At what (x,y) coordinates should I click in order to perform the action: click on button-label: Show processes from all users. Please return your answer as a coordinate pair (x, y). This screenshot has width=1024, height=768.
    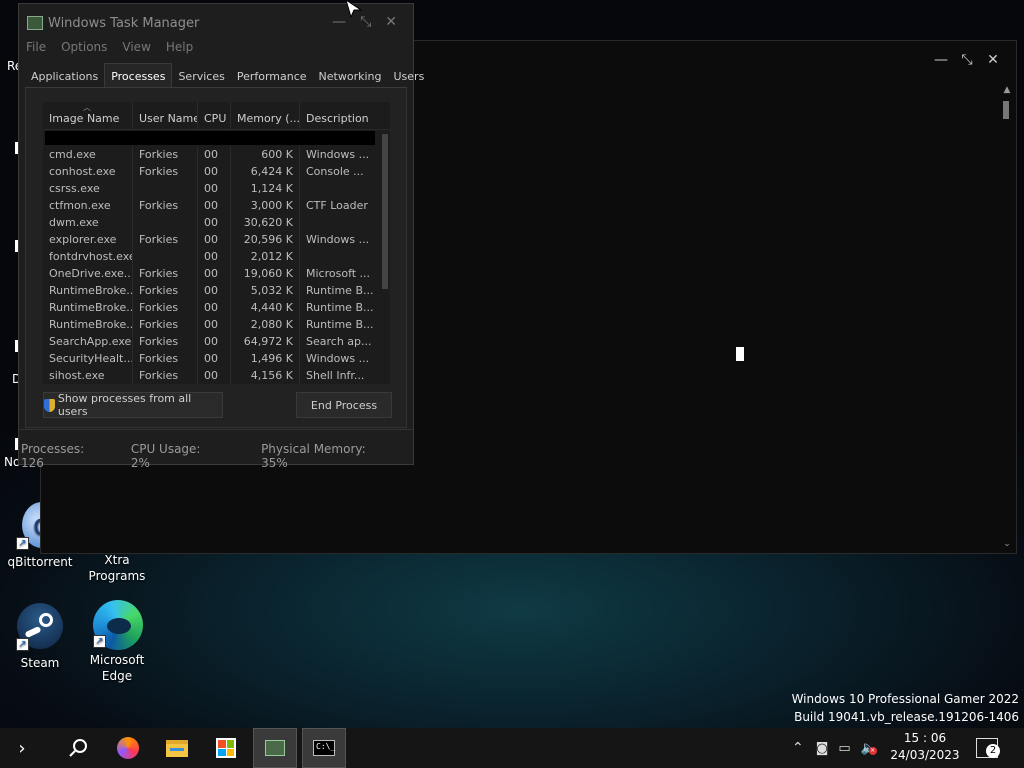
    Looking at the image, I should click on (124, 405).